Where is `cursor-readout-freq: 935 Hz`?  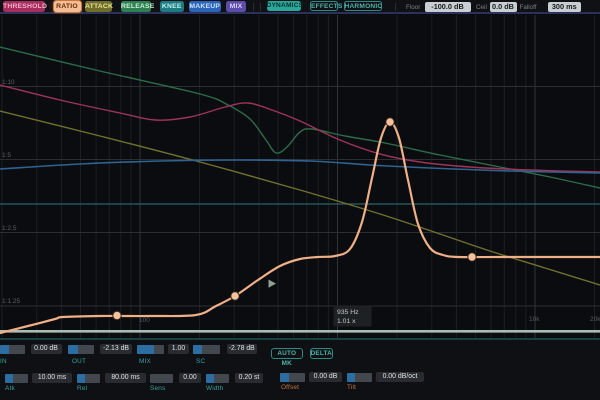
cursor-readout-freq: 935 Hz is located at coordinates (348, 312).